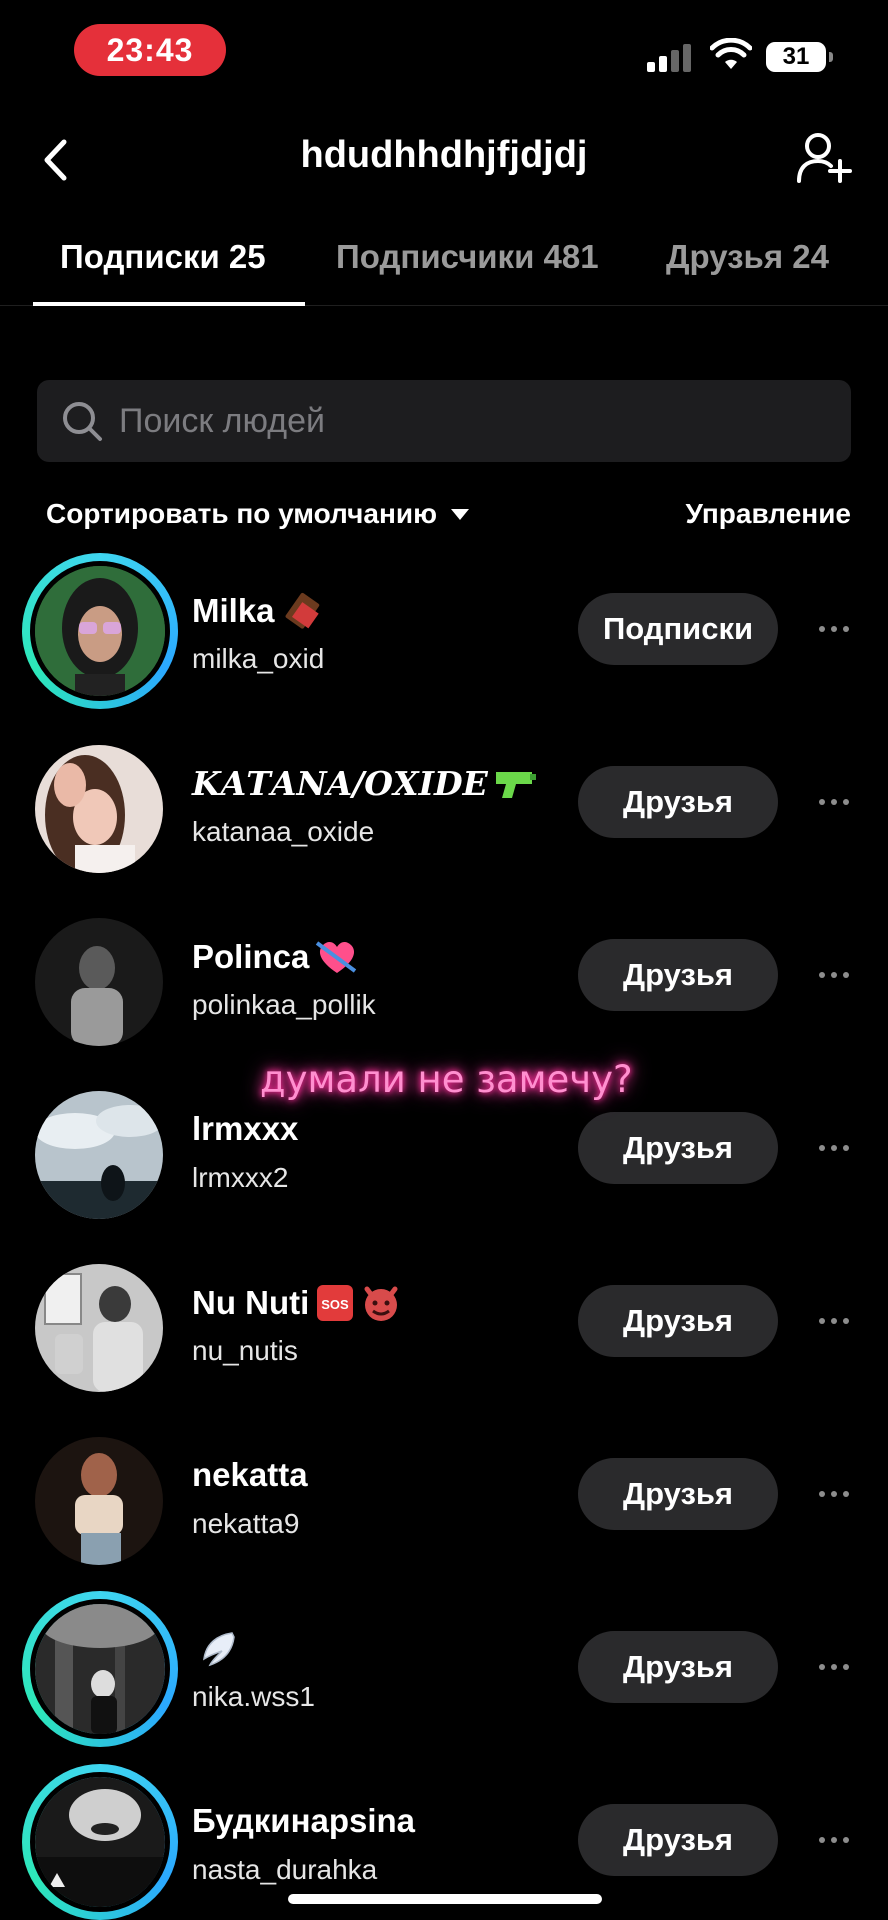 This screenshot has width=888, height=1920. I want to click on active-tab-indicator, so click(169, 304).